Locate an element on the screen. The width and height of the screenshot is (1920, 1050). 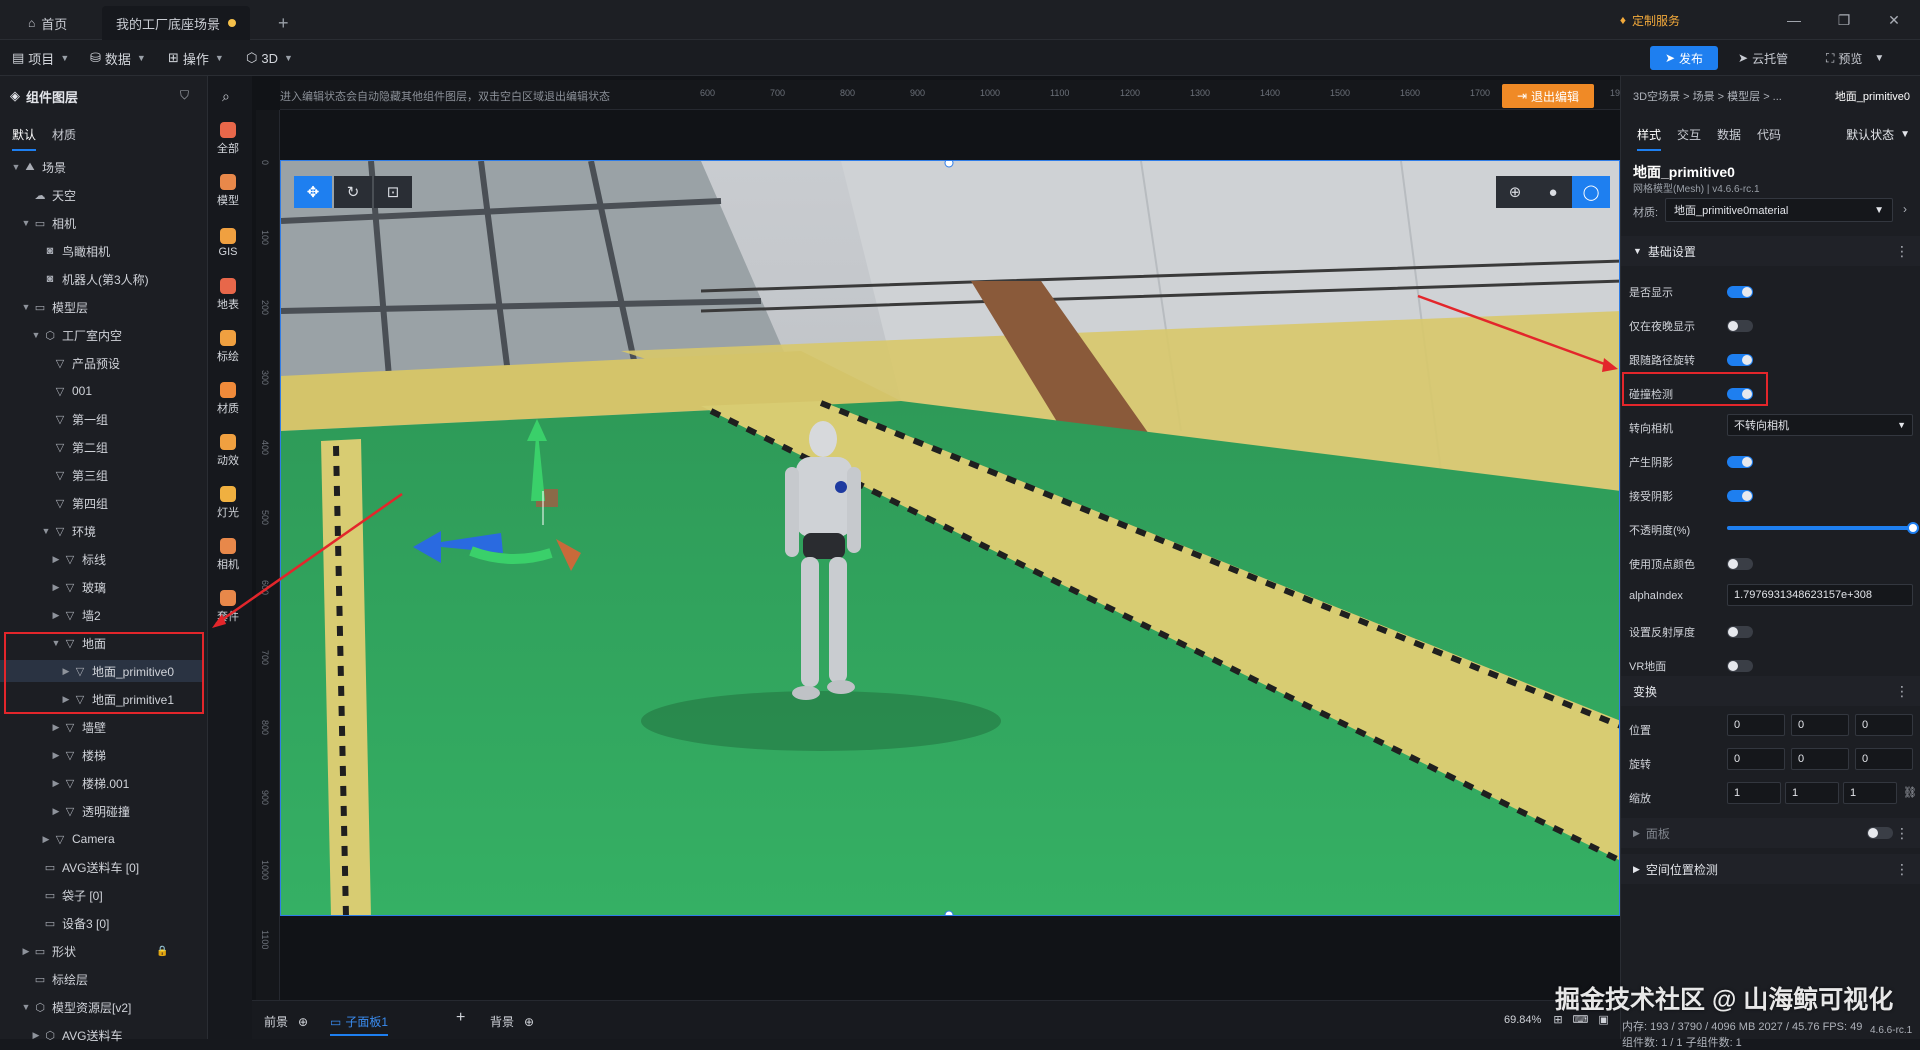
subpanel-tab: ▭ 子面板1 is located at coordinates (359, 1024).